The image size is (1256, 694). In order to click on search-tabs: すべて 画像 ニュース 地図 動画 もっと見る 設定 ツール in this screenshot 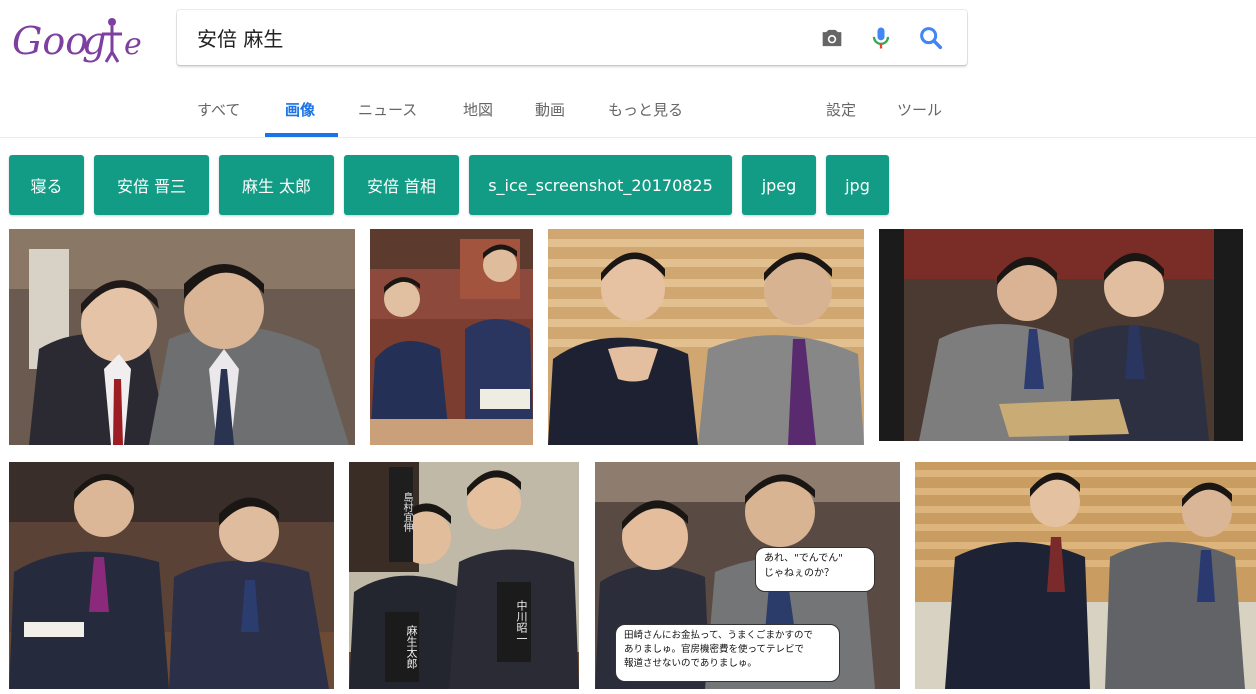, I will do `click(628, 109)`.